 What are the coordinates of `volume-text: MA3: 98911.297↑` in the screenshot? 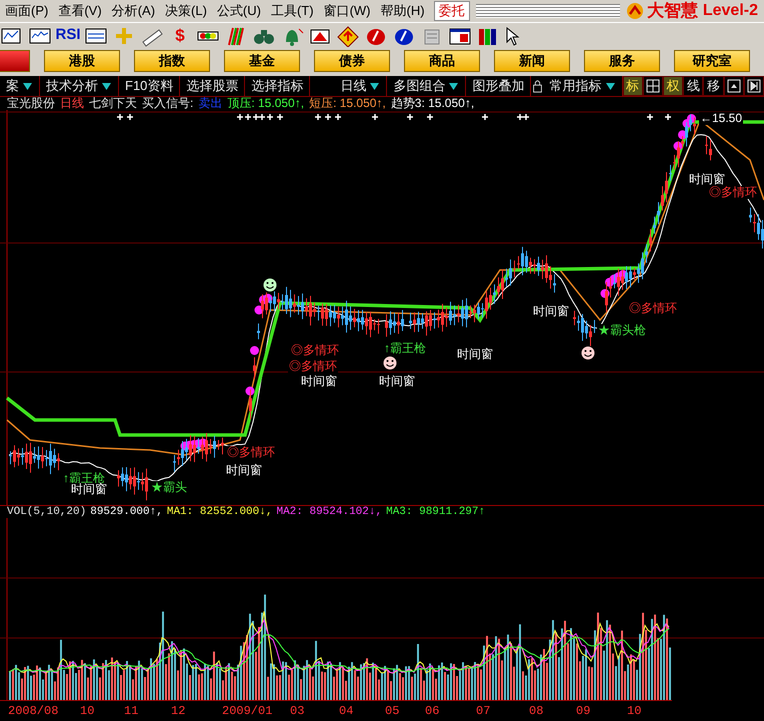 It's located at (436, 512).